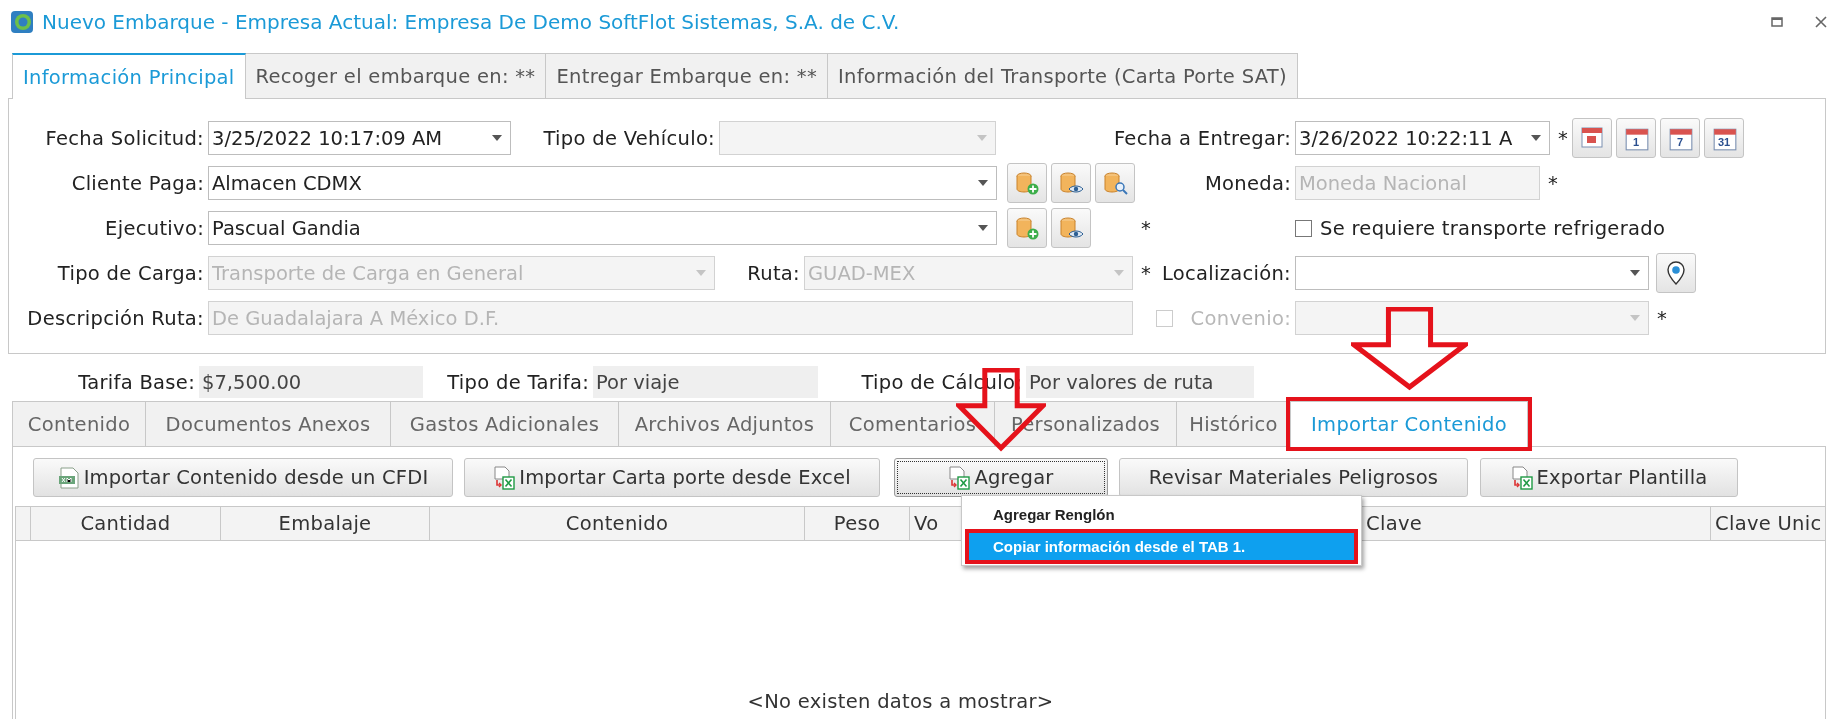  Describe the element at coordinates (1062, 75) in the screenshot. I see `tab: Información del Transporte (Carta Porte SAT)` at that location.